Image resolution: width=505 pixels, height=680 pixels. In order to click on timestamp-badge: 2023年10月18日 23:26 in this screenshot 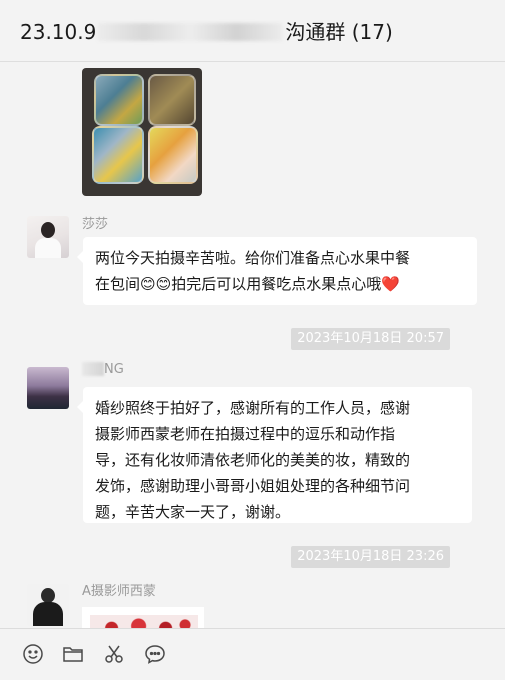, I will do `click(370, 557)`.